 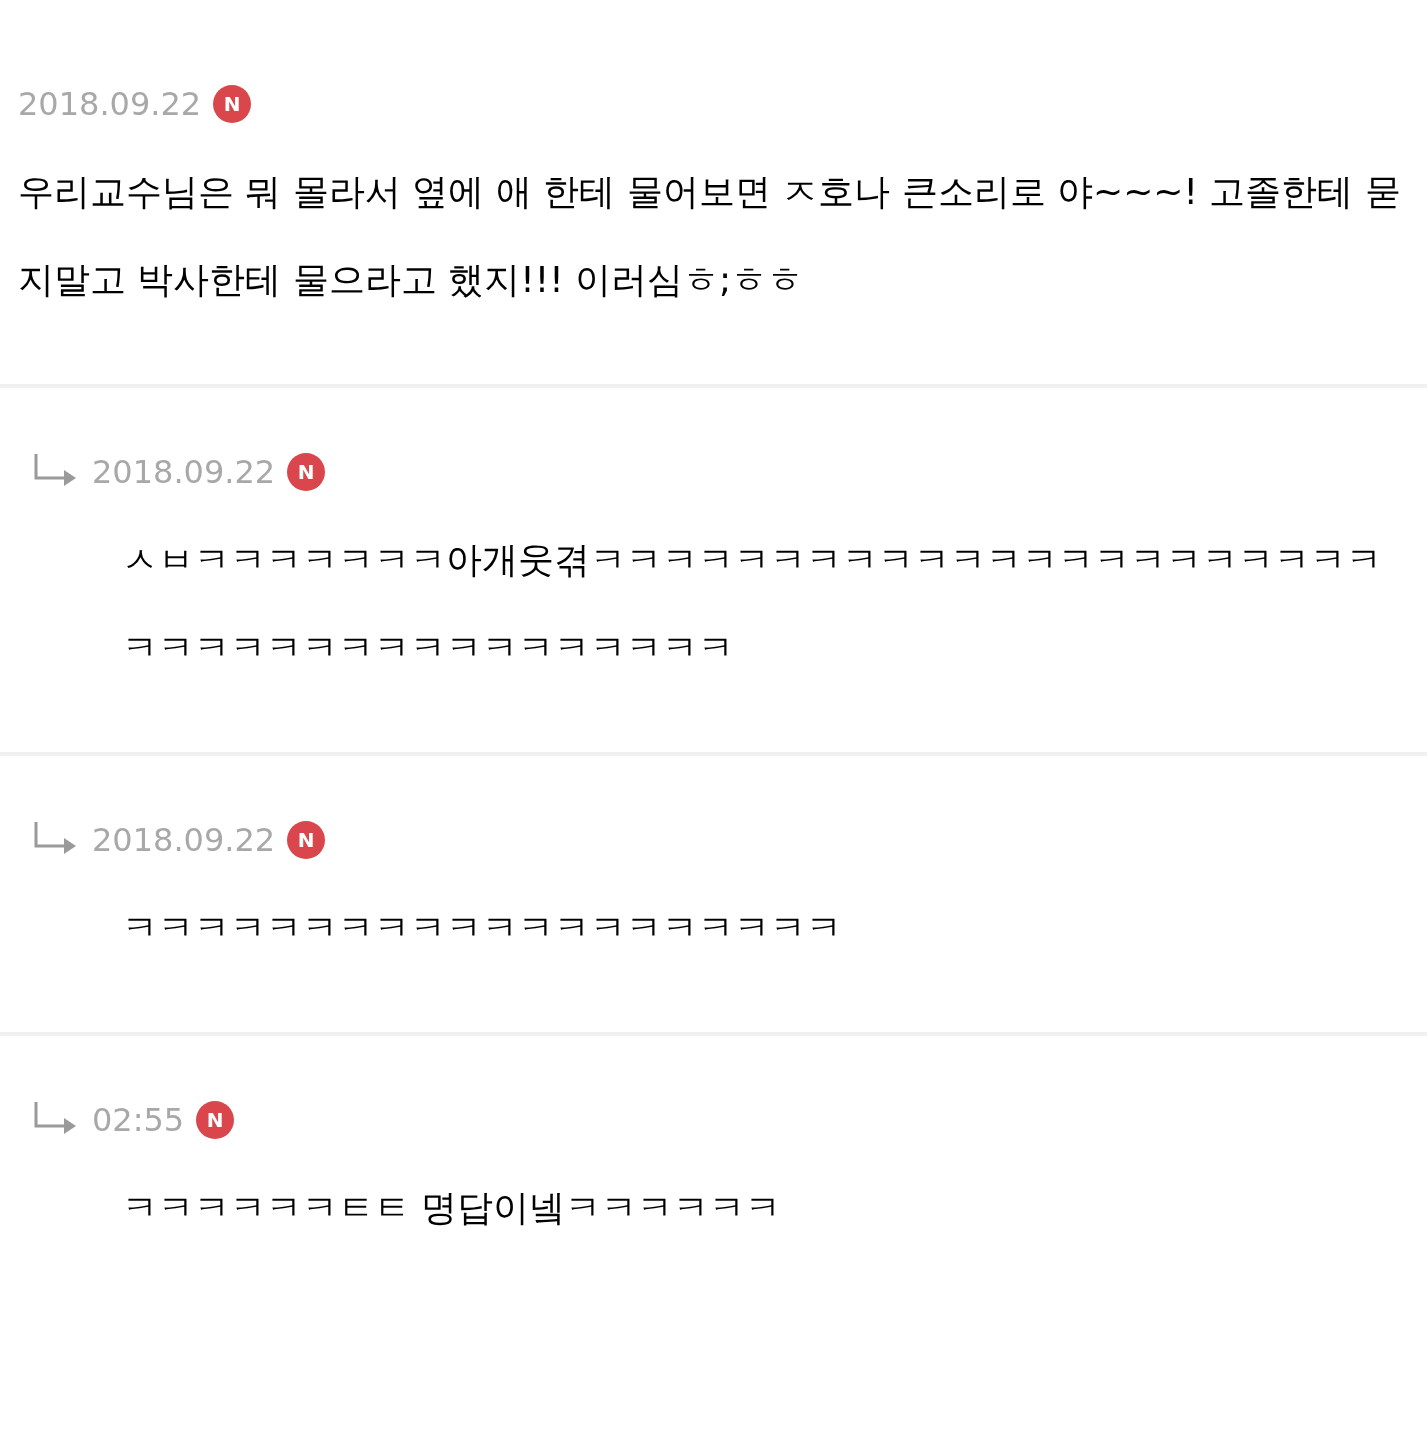 What do you see at coordinates (482, 928) in the screenshot?
I see `comment-text: ㅋㅋㅋㅋㅋㅋㅋㅋㅋㅋㅋㅋㅋㅋㅋㅋㅋㅋㅋㅋ` at bounding box center [482, 928].